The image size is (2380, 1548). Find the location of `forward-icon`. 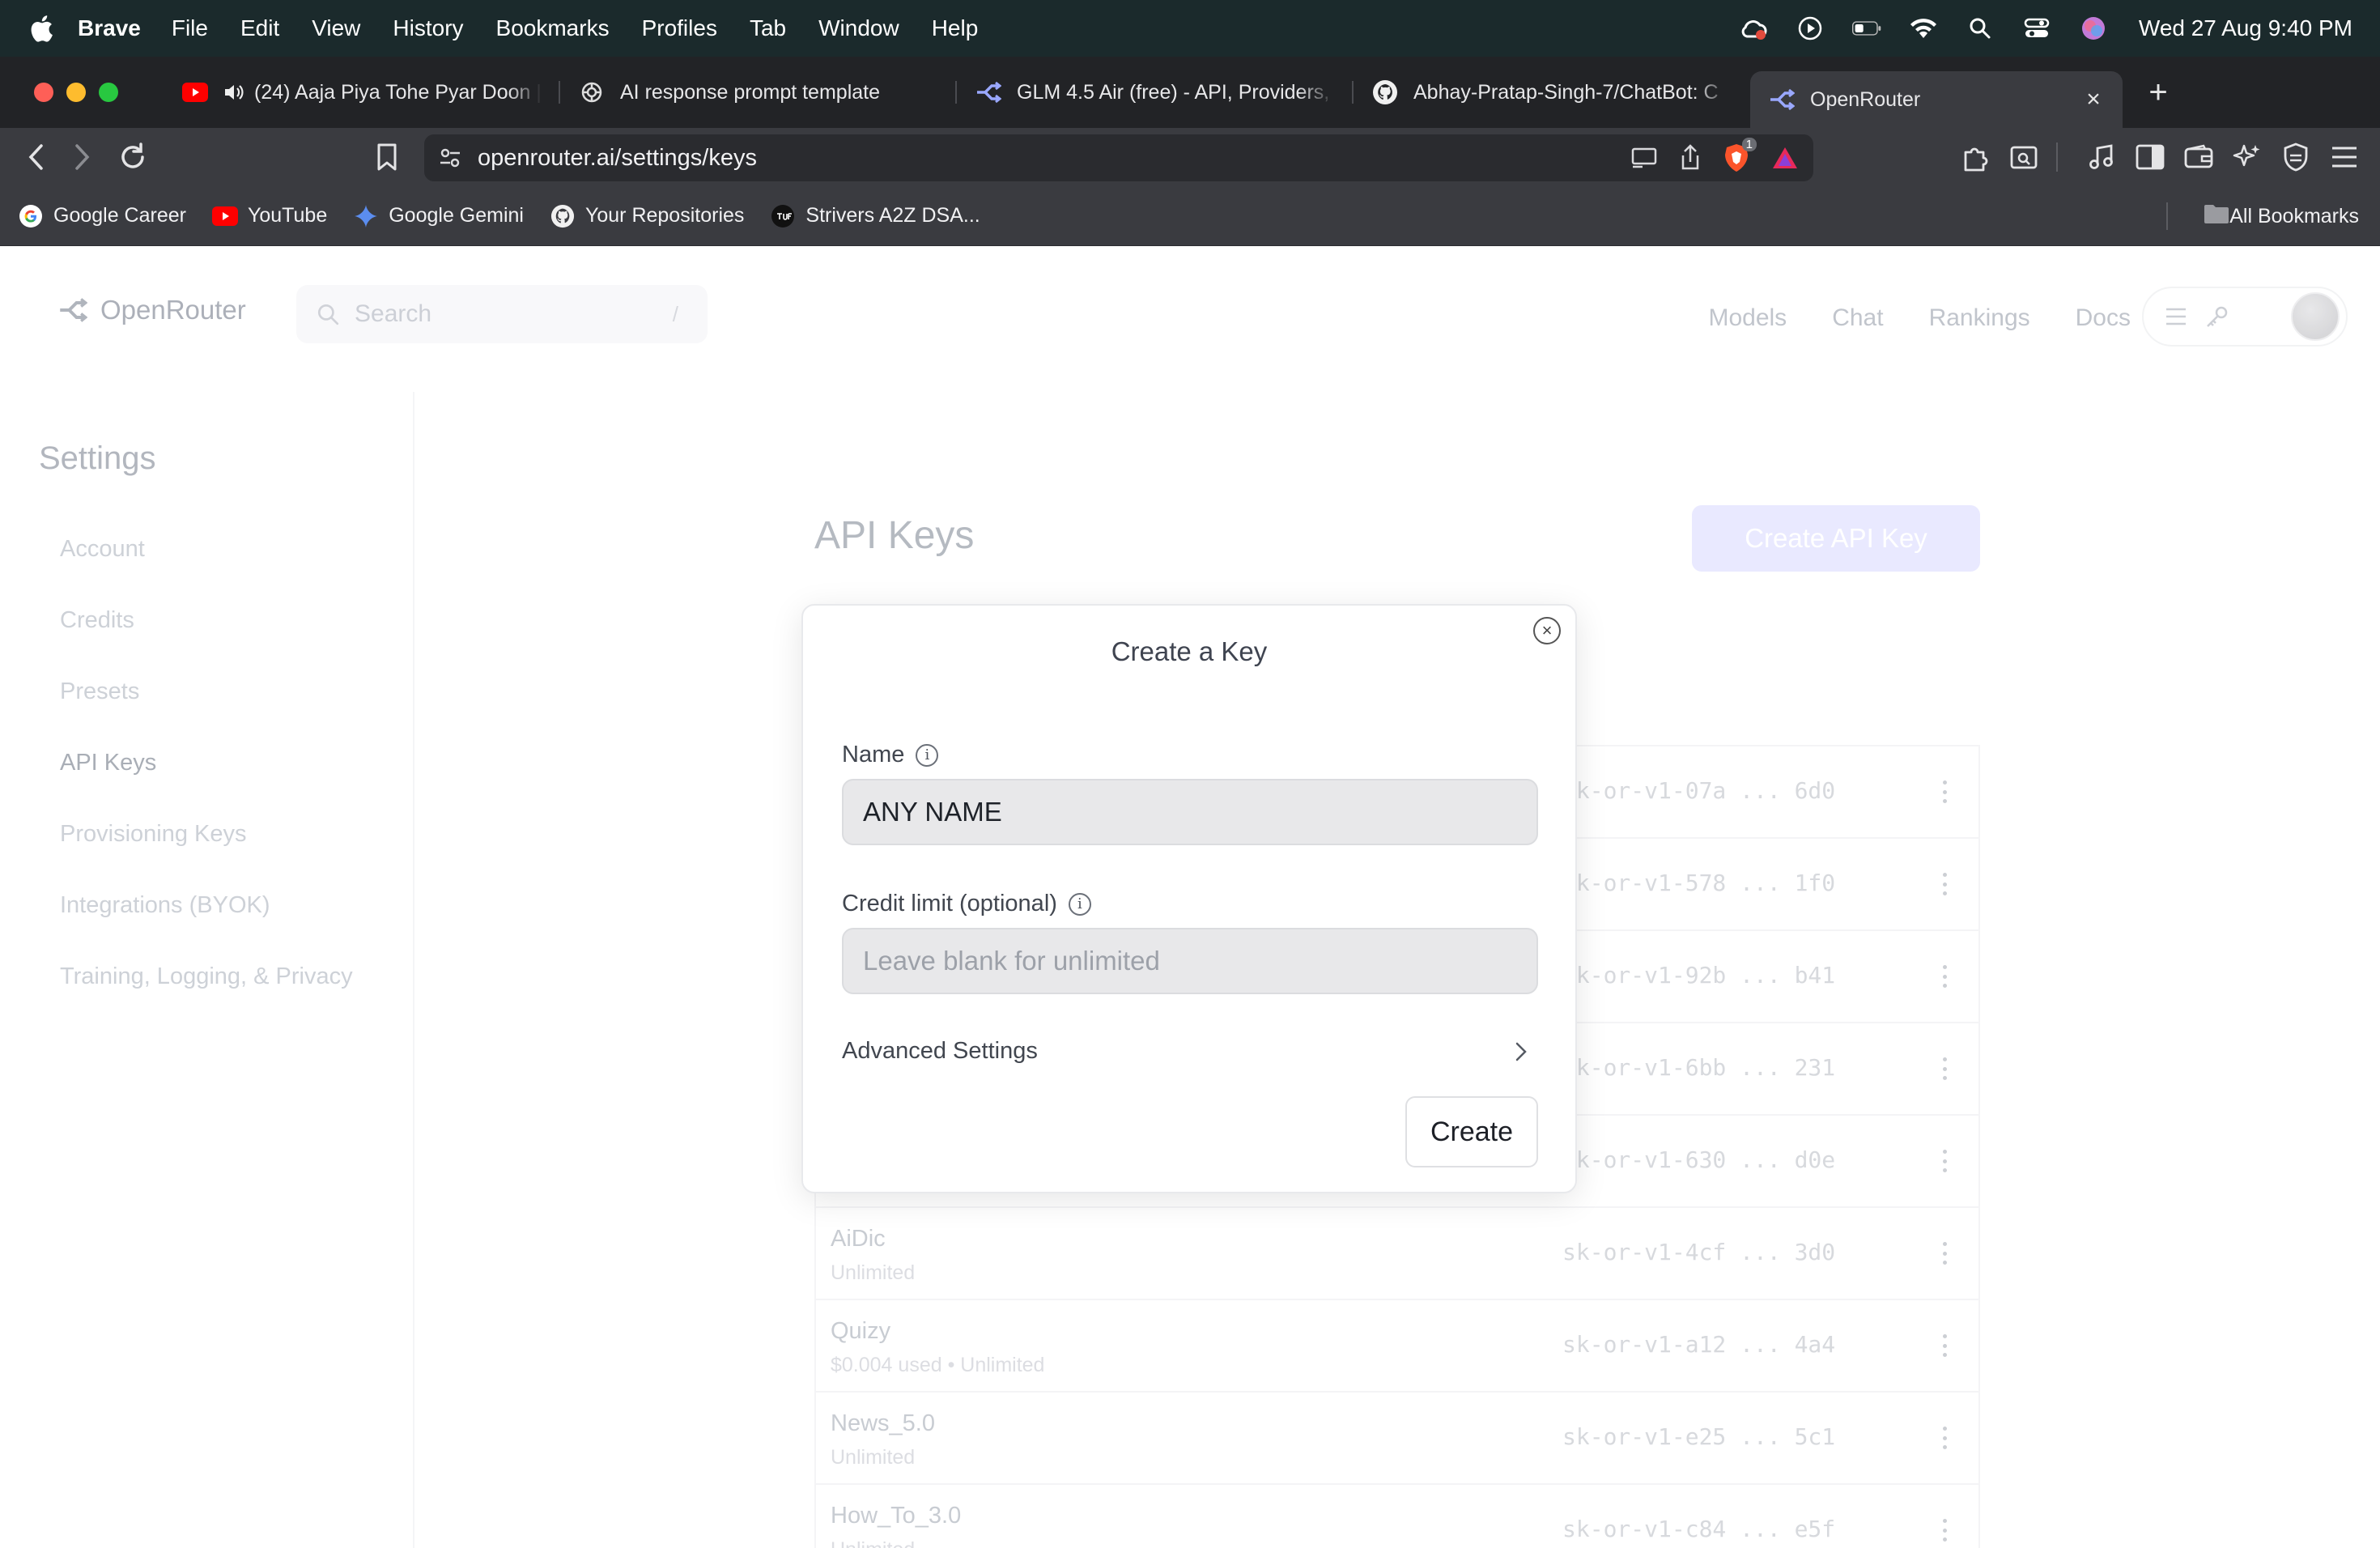

forward-icon is located at coordinates (83, 157).